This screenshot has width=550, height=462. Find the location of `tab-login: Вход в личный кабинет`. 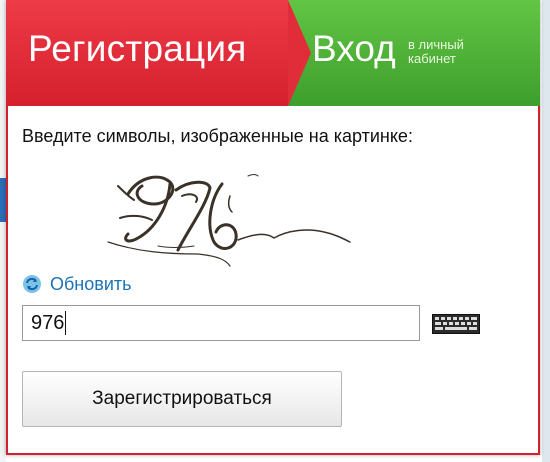

tab-login: Вход в личный кабинет is located at coordinates (414, 53).